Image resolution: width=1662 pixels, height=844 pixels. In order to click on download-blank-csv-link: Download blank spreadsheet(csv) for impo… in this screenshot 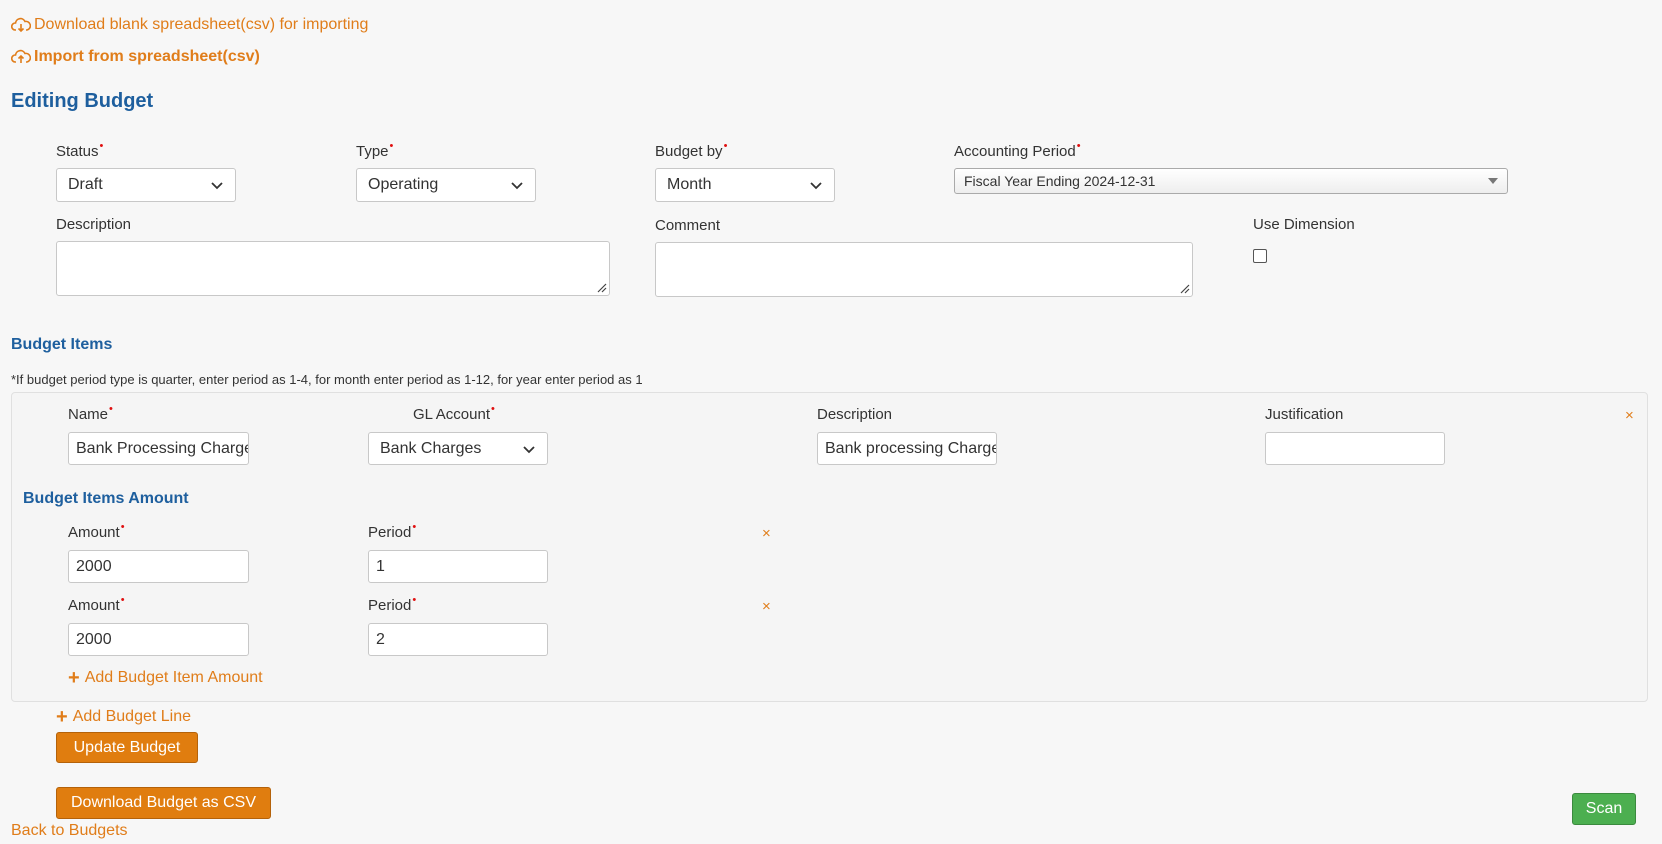, I will do `click(189, 25)`.